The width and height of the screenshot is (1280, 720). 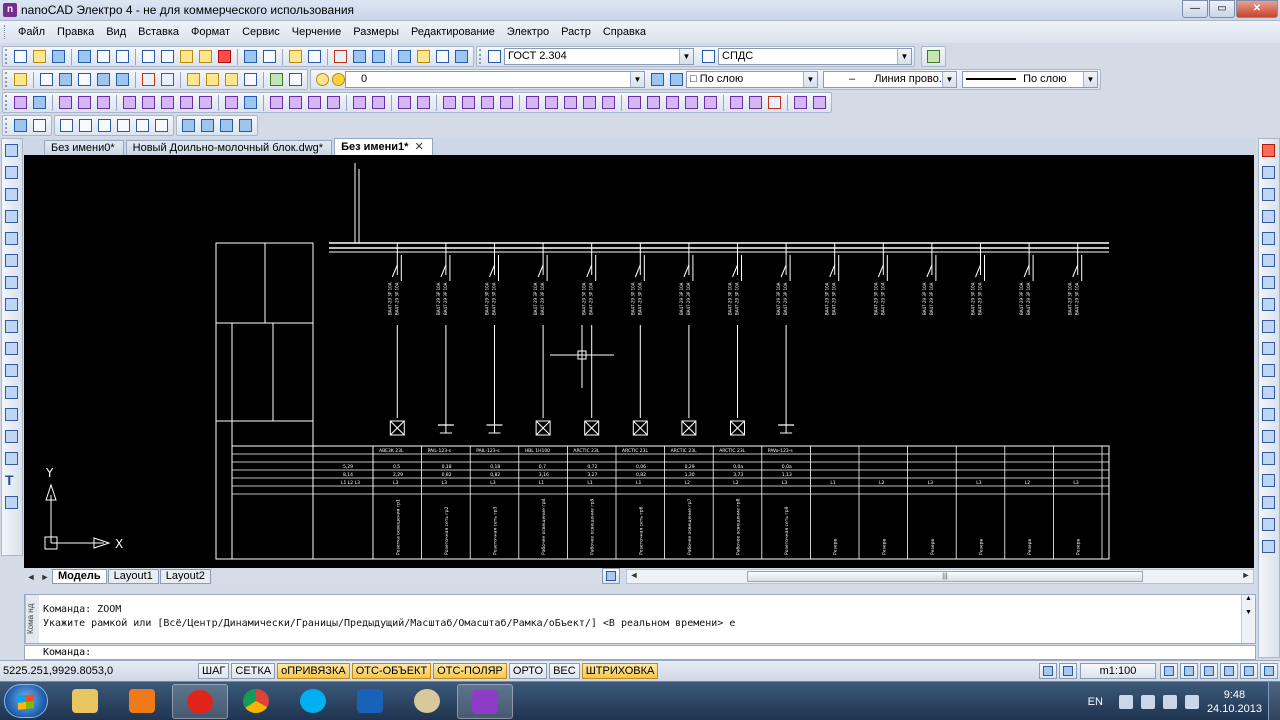 I want to click on trim-icon, so click(x=1268, y=348).